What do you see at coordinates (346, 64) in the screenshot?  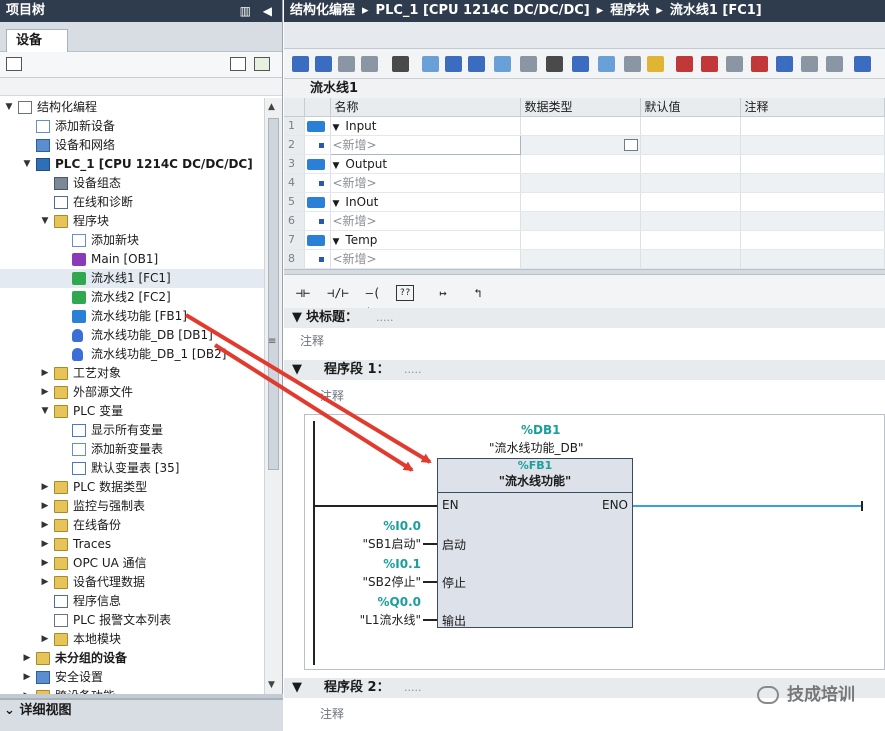 I see `insert-row-icon` at bounding box center [346, 64].